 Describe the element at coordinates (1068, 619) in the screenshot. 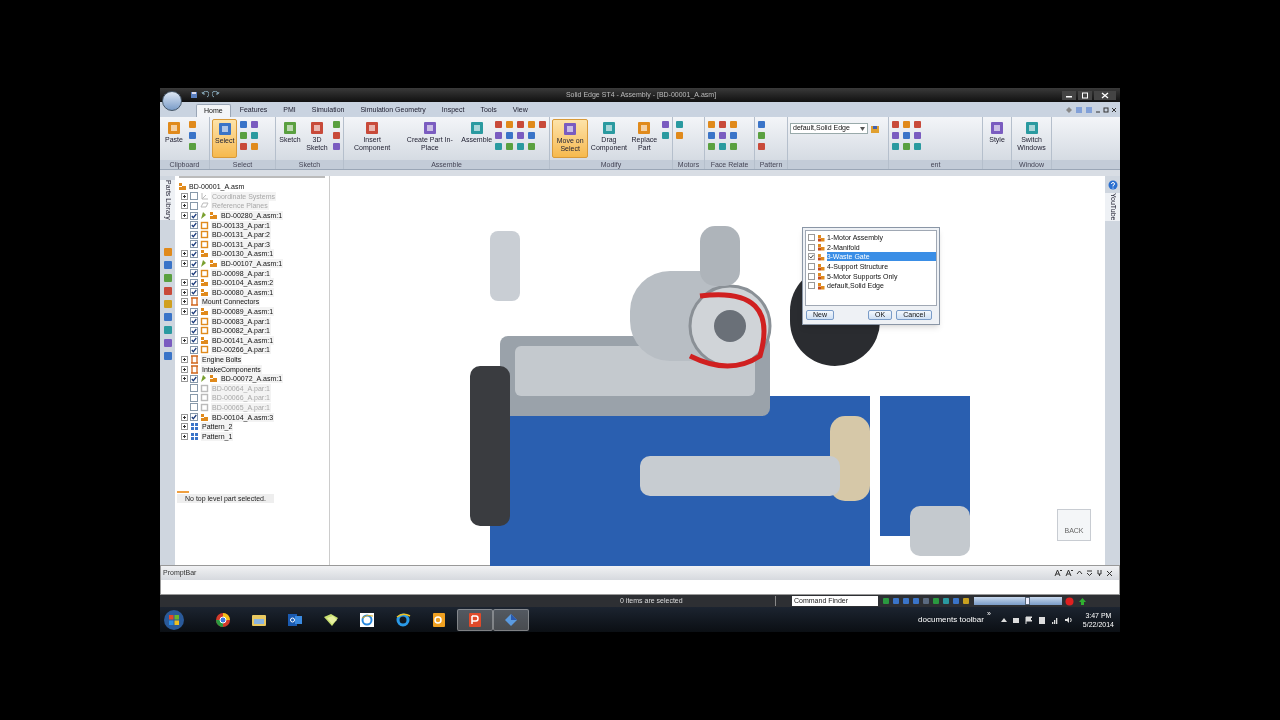

I see `volume-icon` at that location.